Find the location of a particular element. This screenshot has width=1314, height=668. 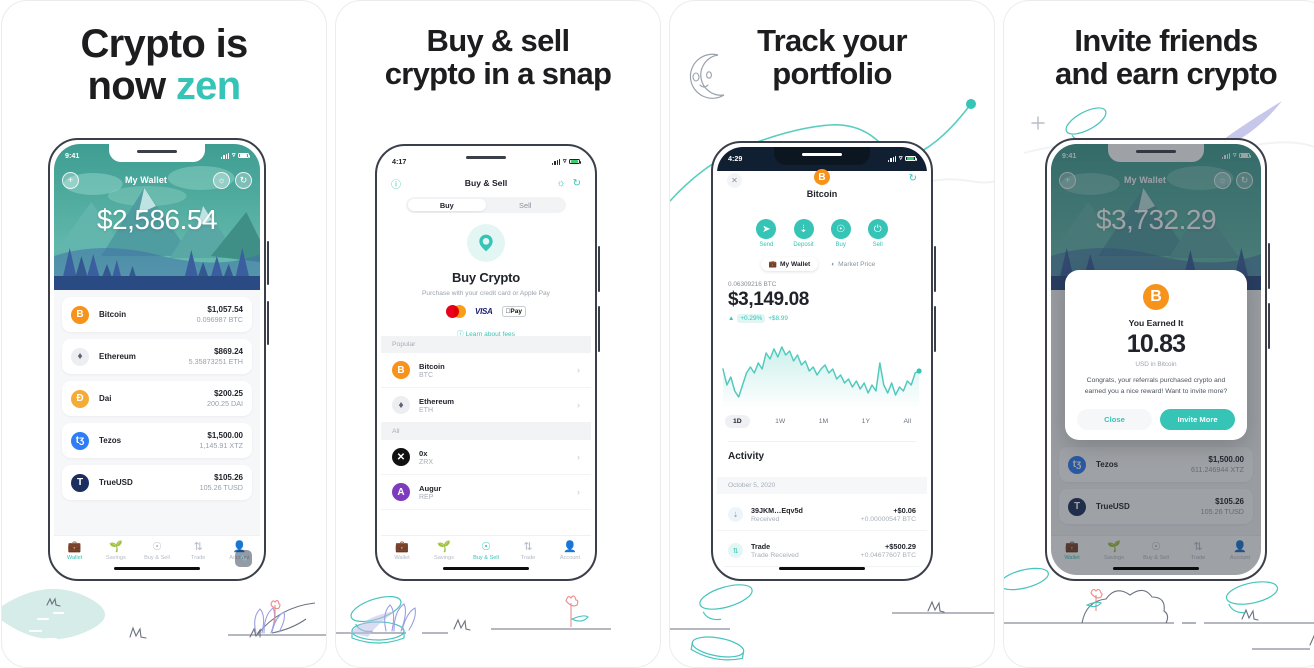

action-sell: ⏻ Sell is located at coordinates (877, 233).